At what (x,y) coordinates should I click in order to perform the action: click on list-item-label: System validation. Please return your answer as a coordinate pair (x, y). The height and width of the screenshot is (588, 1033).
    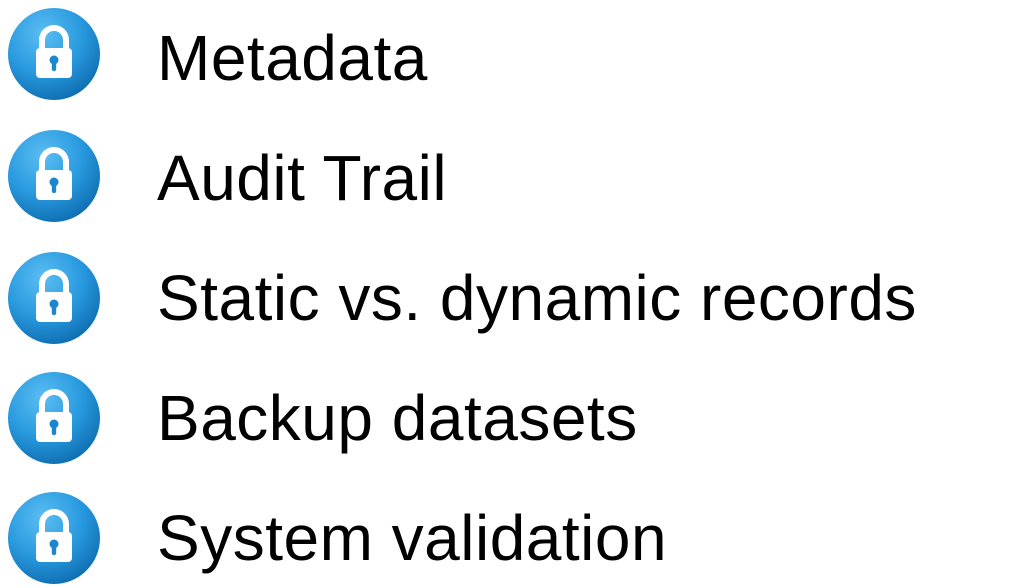
    Looking at the image, I should click on (412, 538).